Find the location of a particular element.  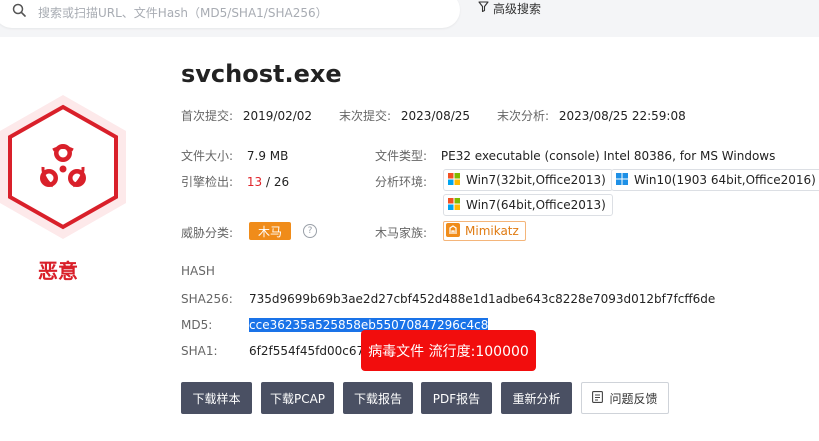

malicious-badge-icon is located at coordinates (64, 167).